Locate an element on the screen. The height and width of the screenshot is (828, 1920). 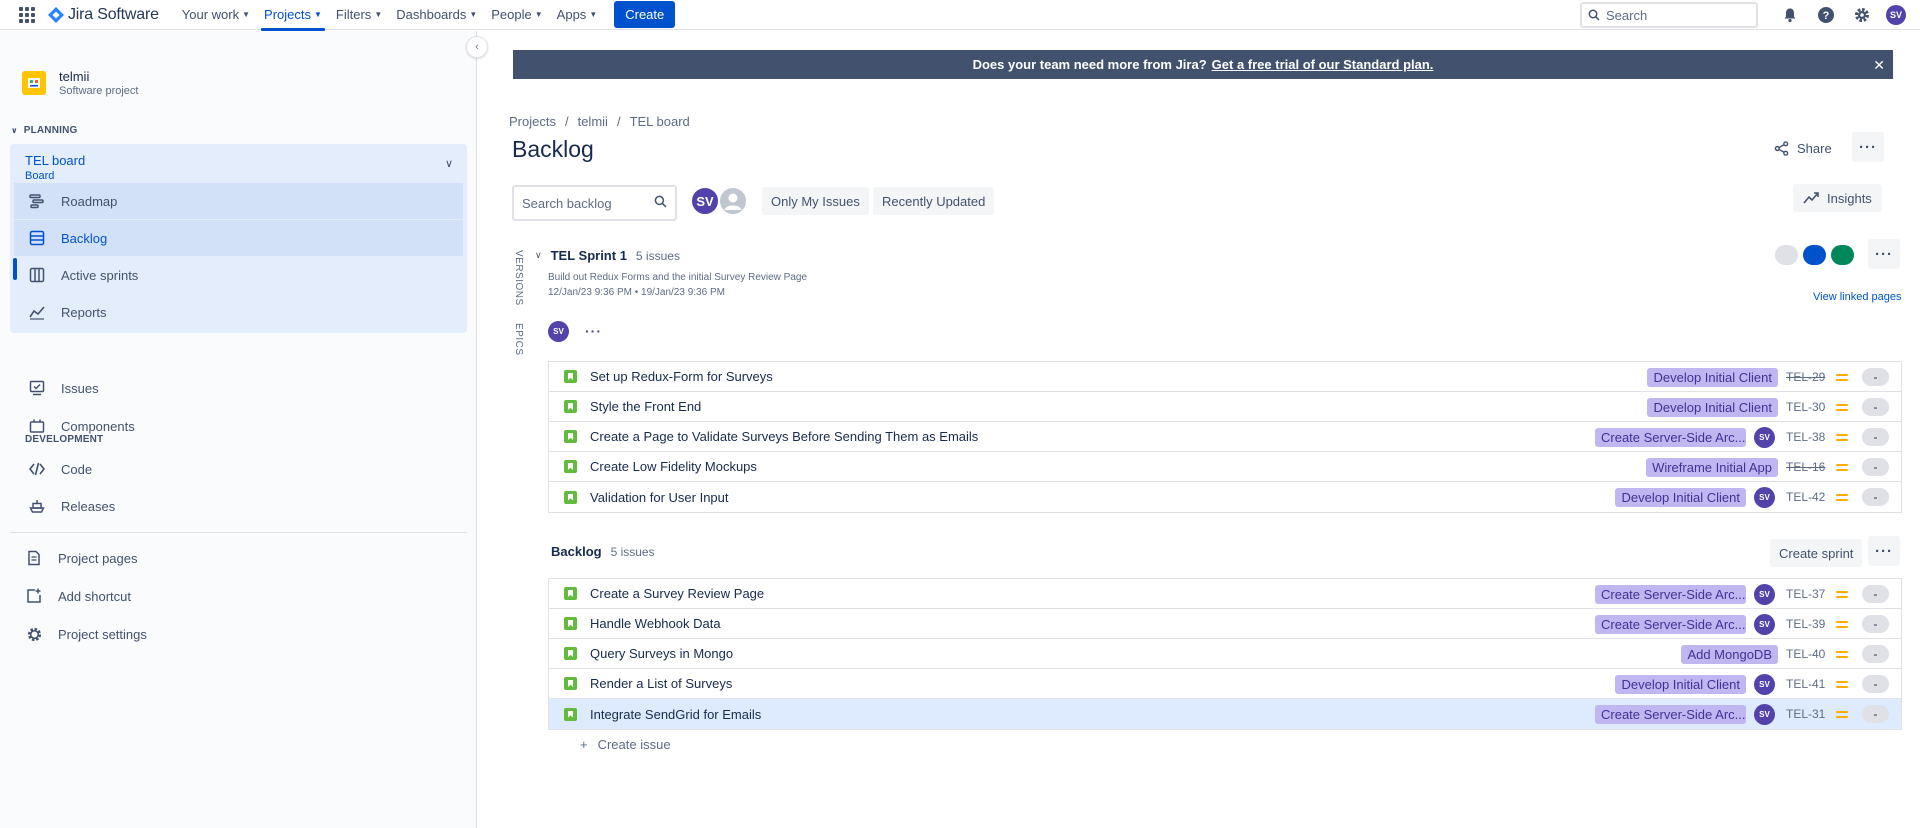
nav-filters: Filters ▼ is located at coordinates (359, 15).